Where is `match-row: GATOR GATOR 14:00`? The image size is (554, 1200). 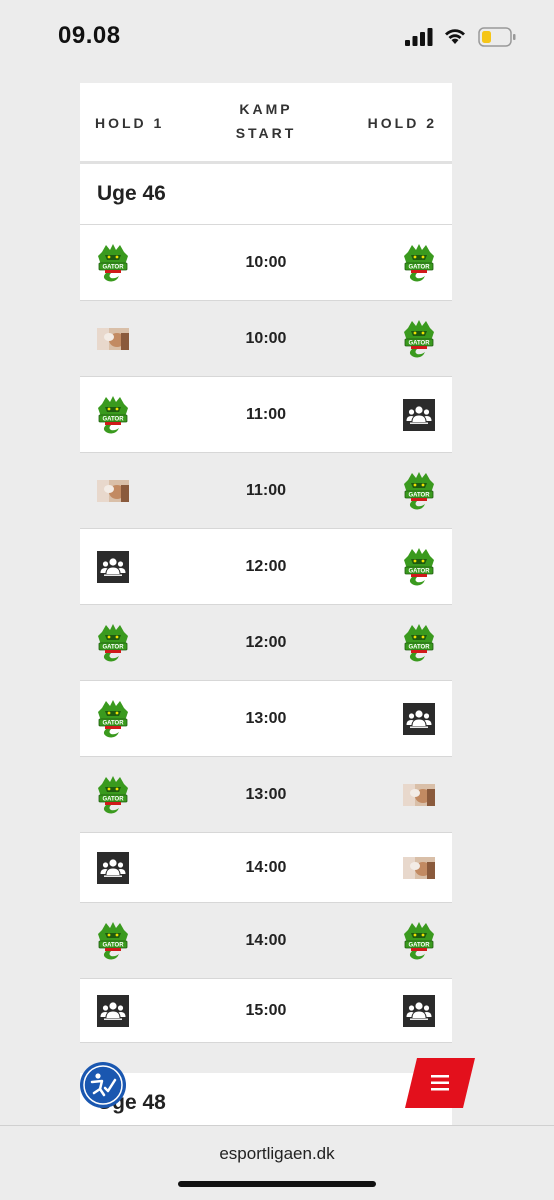
match-row: GATOR GATOR 14:00 is located at coordinates (266, 941).